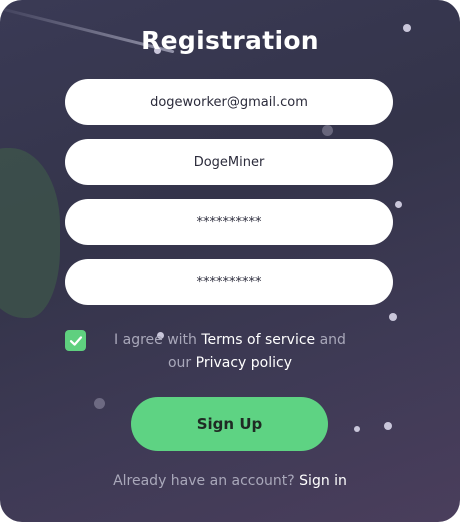 This screenshot has height=522, width=460. I want to click on terms-of-service-link: Terms of service, so click(258, 340).